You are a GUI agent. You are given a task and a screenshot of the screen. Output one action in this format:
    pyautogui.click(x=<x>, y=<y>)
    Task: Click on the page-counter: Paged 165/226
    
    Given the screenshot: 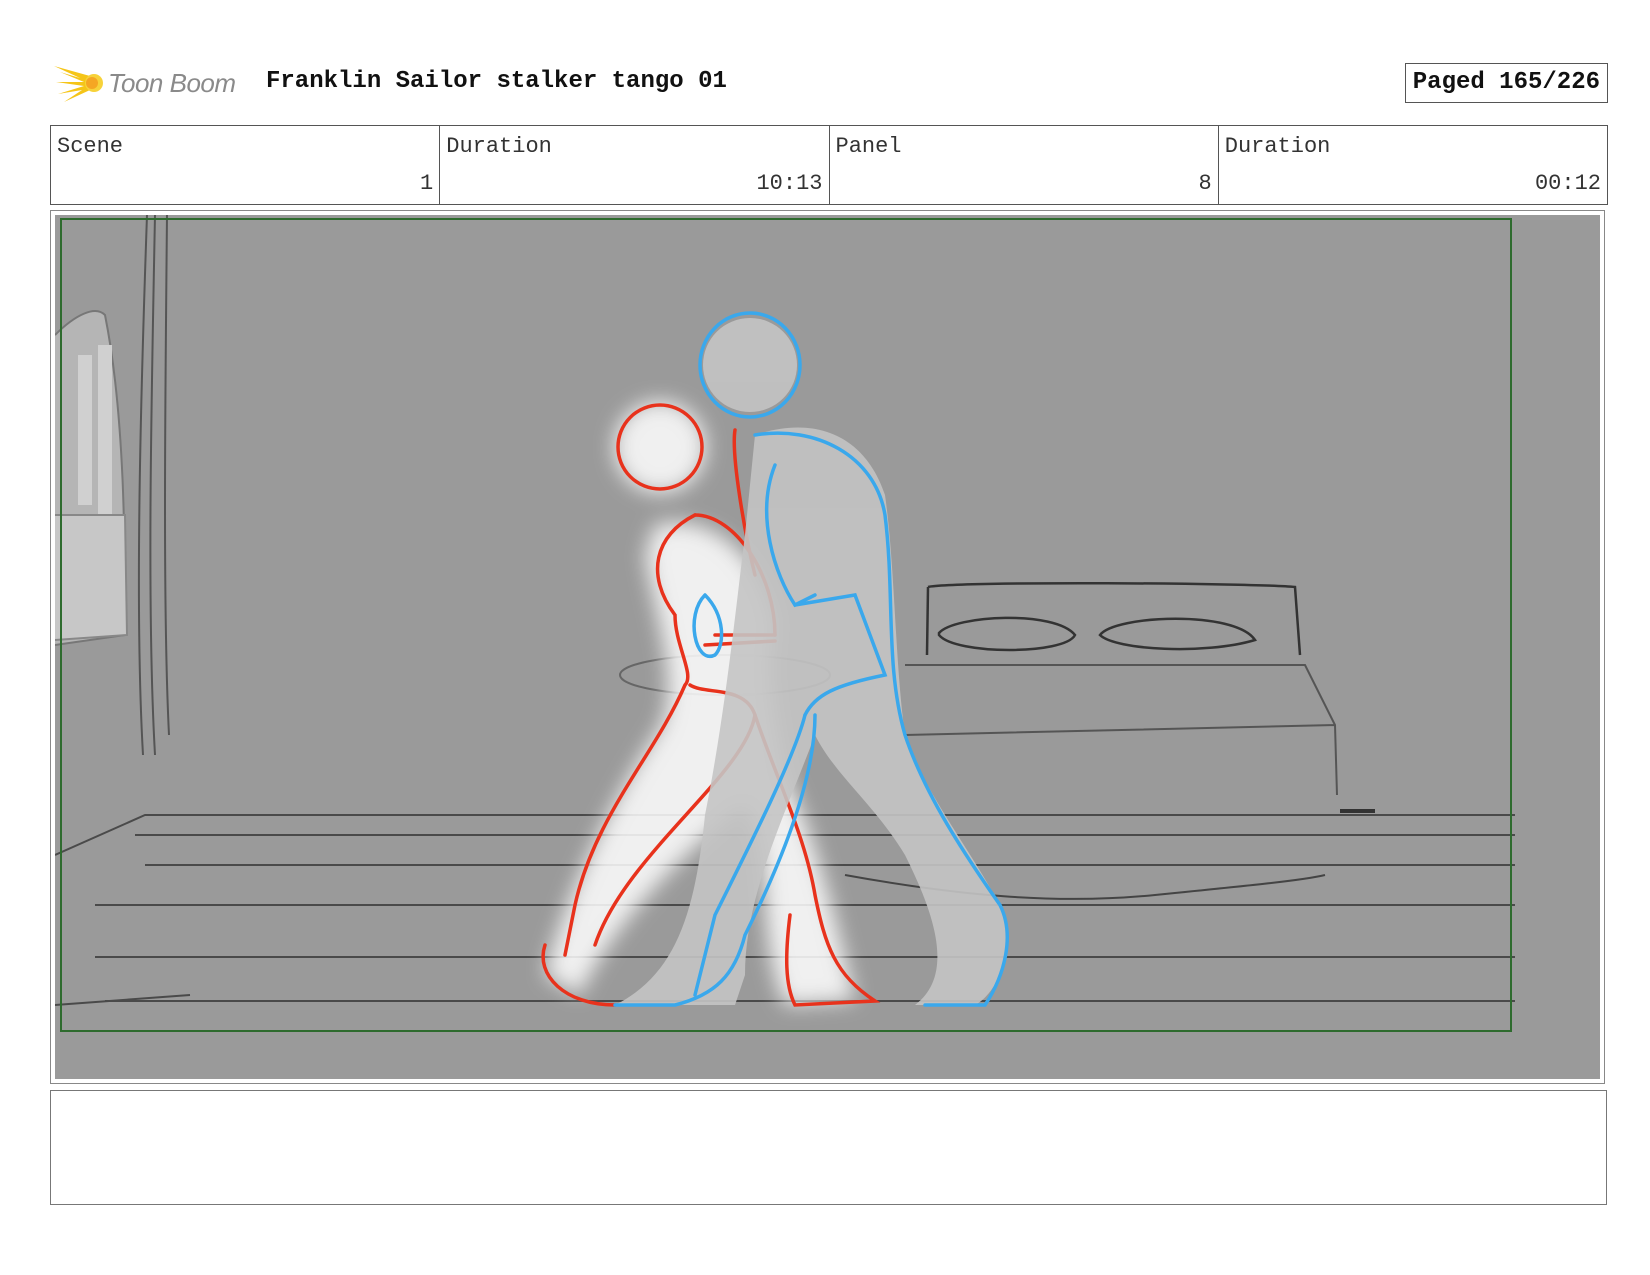 What is the action you would take?
    pyautogui.click(x=1506, y=83)
    